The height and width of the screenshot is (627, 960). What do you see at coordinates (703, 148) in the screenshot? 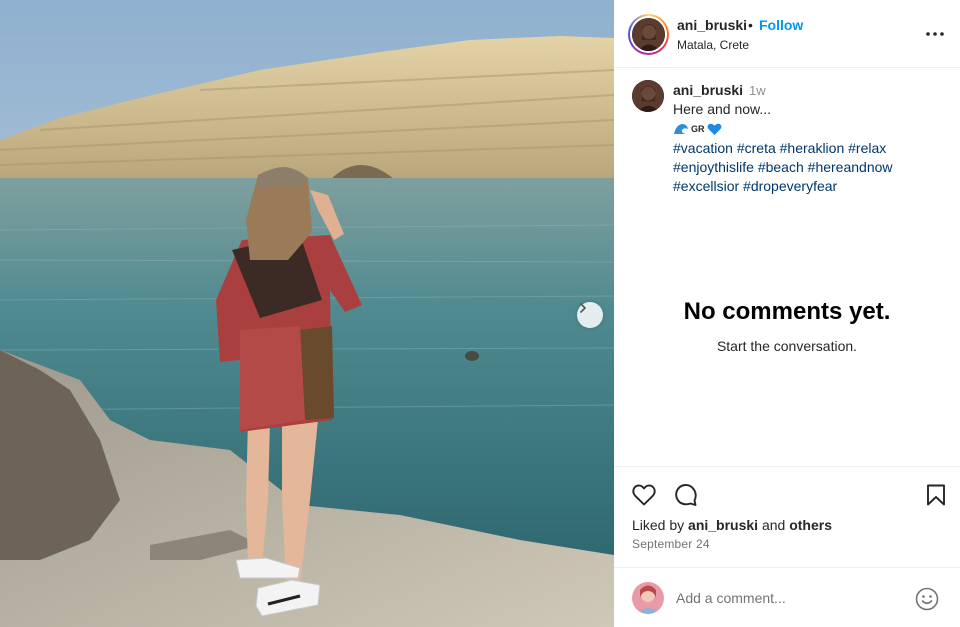
I see `hashtag-link: #vacation` at bounding box center [703, 148].